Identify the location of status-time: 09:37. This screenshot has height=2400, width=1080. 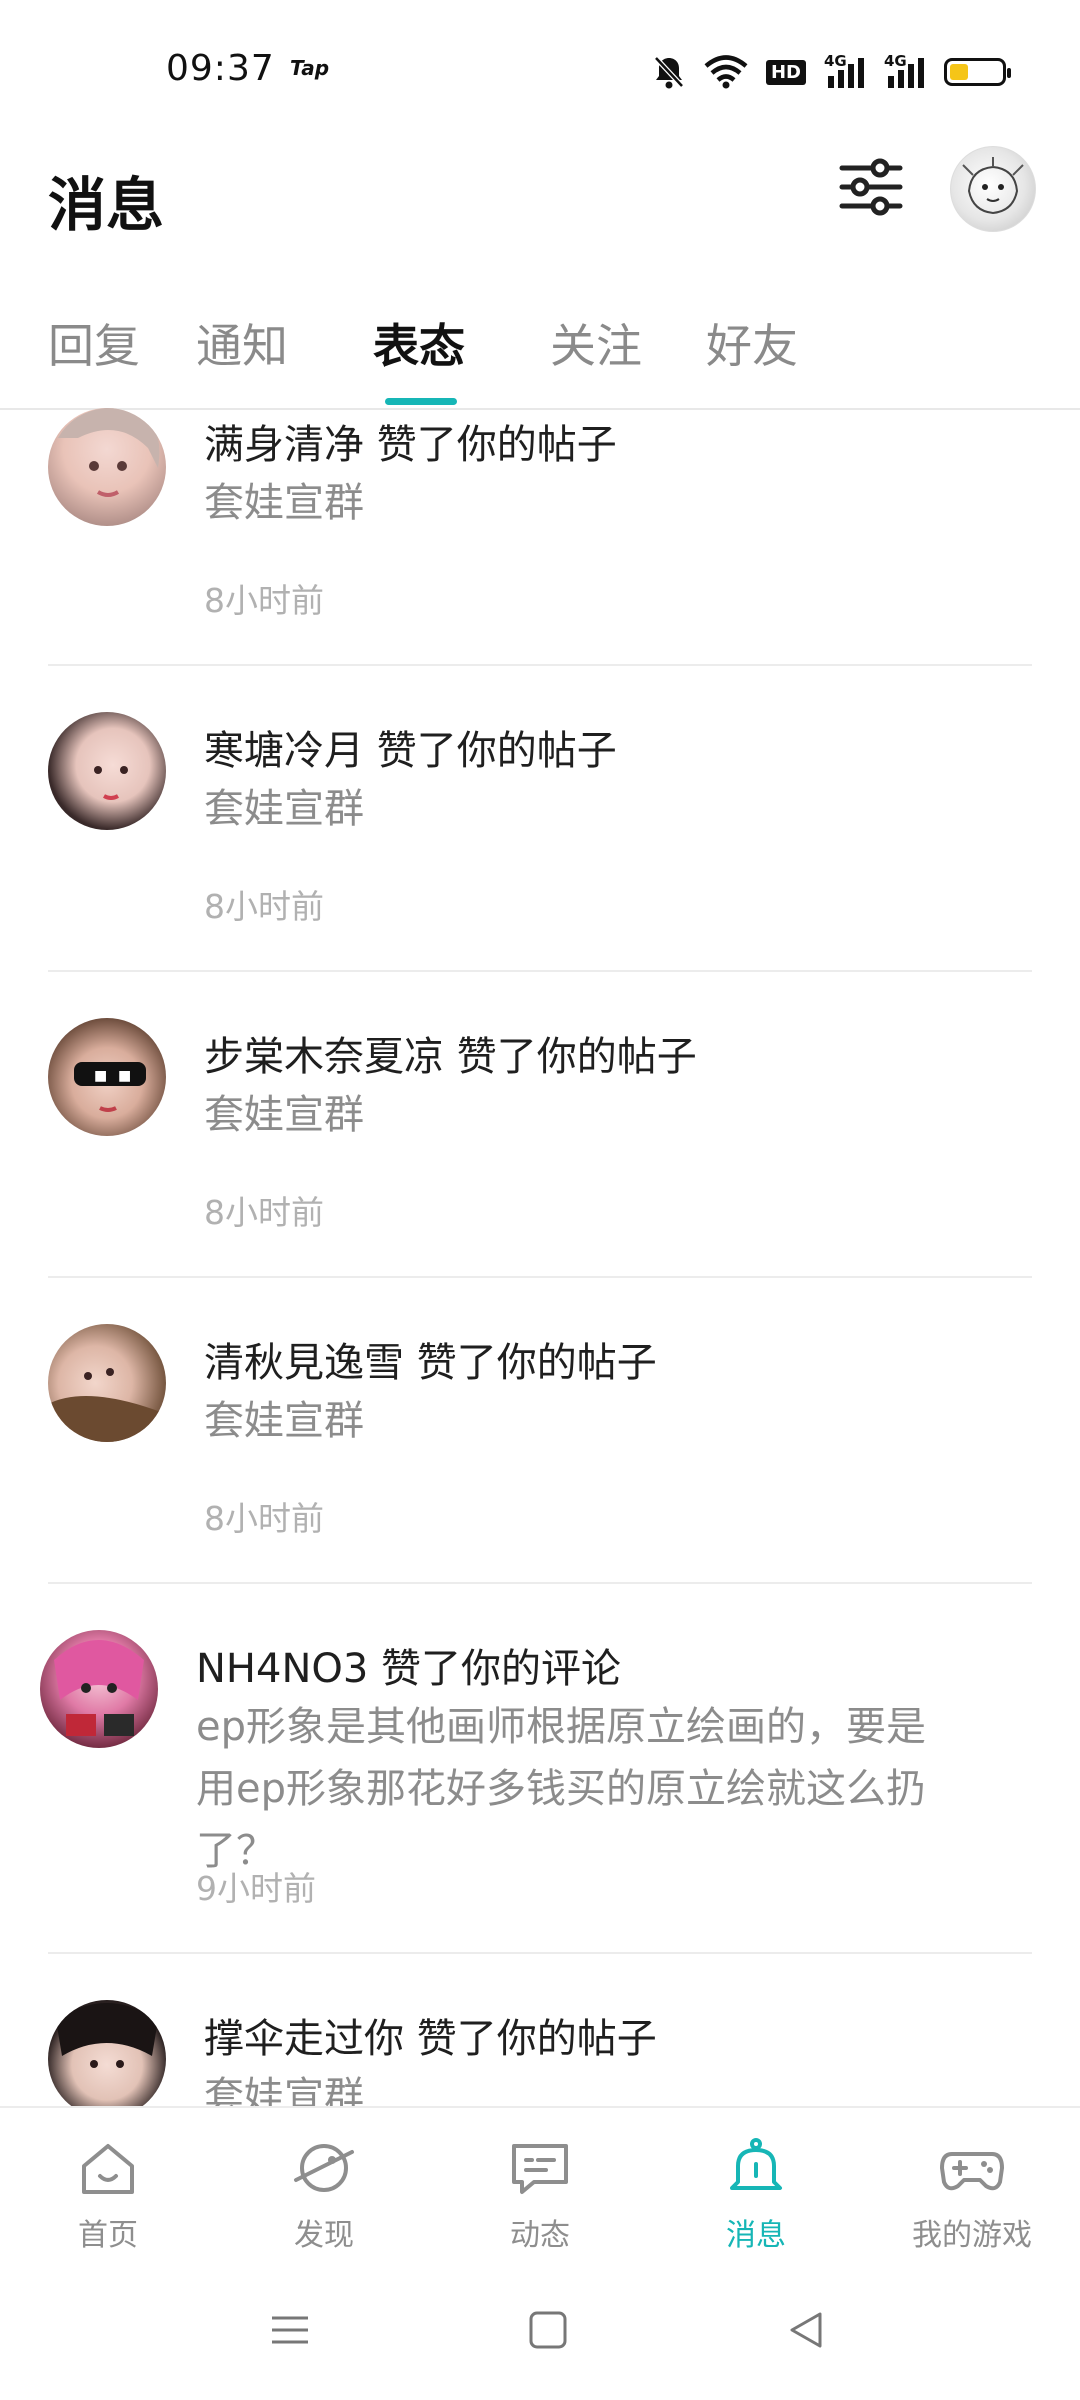
(220, 68).